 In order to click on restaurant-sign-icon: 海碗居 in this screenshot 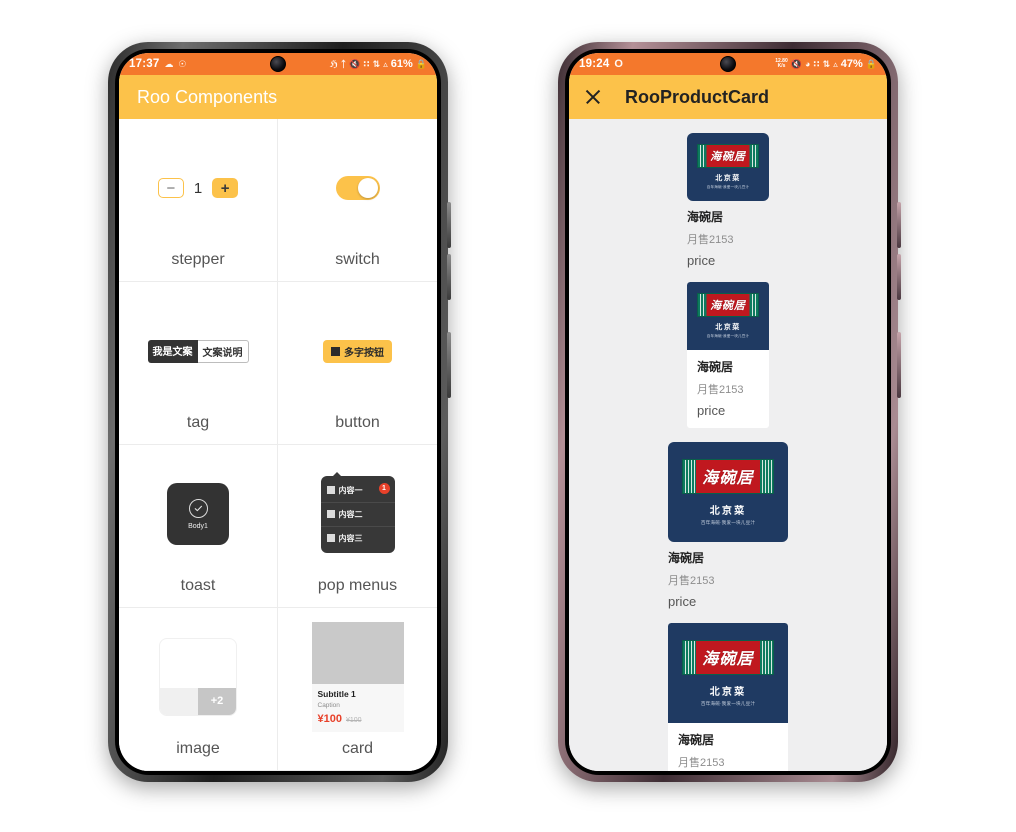, I will do `click(728, 476)`.